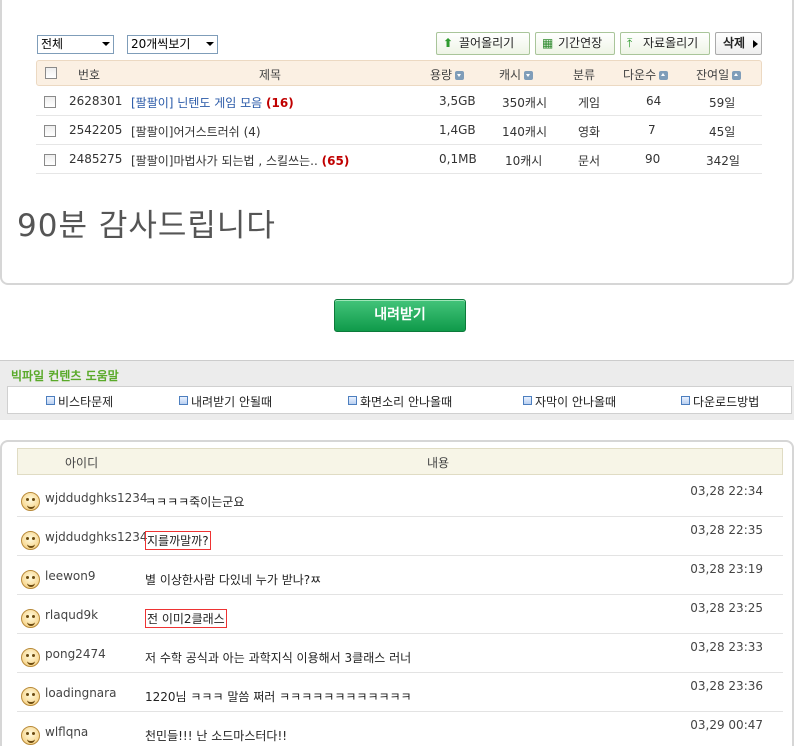 Image resolution: width=794 pixels, height=746 pixels. Describe the element at coordinates (722, 132) in the screenshot. I see `file-remaining: 45일` at that location.